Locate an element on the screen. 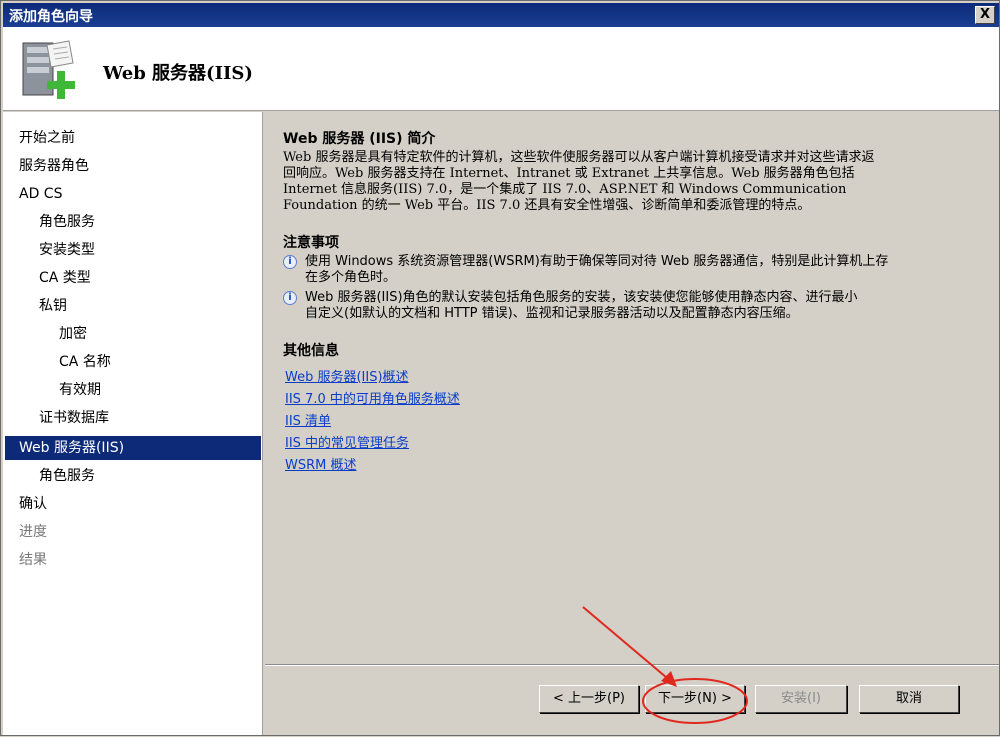 Image resolution: width=1000 pixels, height=737 pixels. step-confirmation: 确认 is located at coordinates (33, 504).